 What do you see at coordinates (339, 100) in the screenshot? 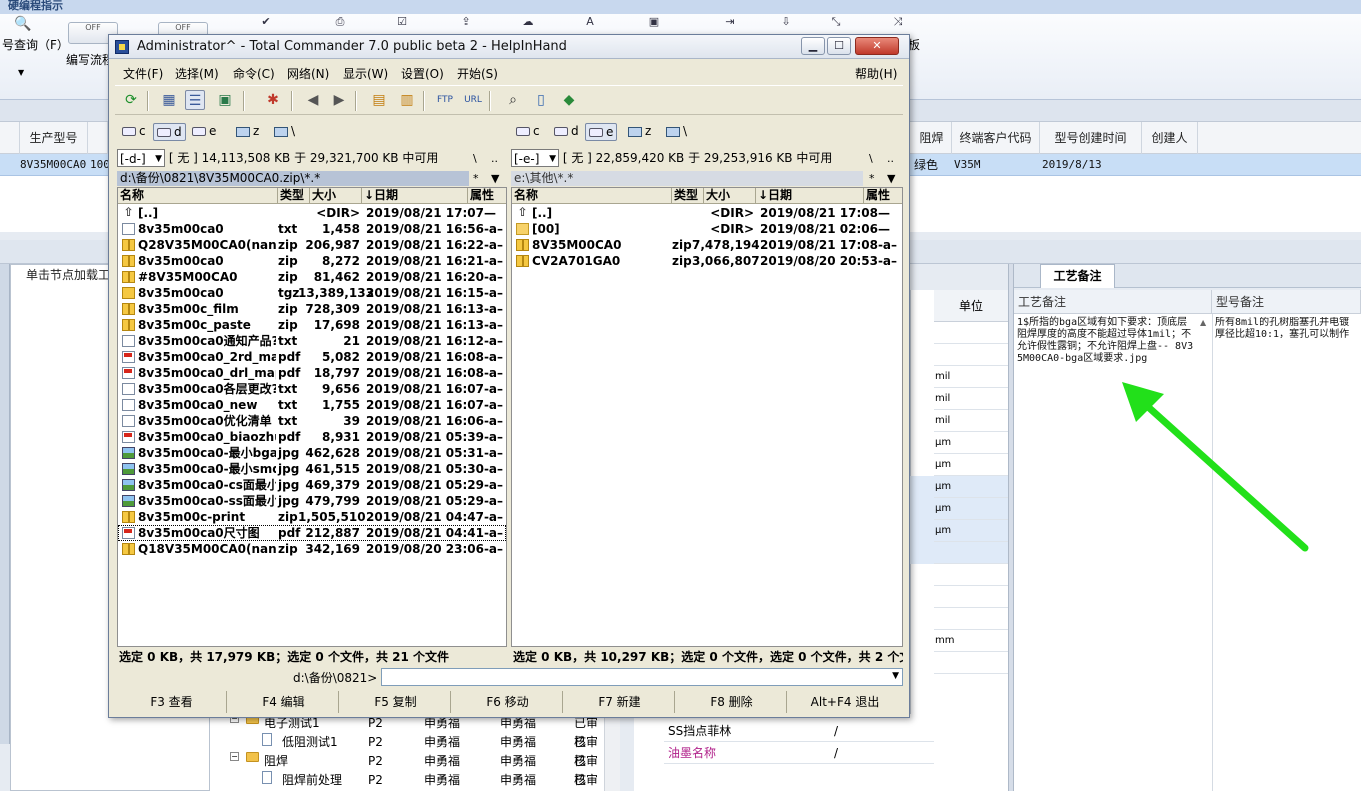
I see `forward-icon: ▶` at bounding box center [339, 100].